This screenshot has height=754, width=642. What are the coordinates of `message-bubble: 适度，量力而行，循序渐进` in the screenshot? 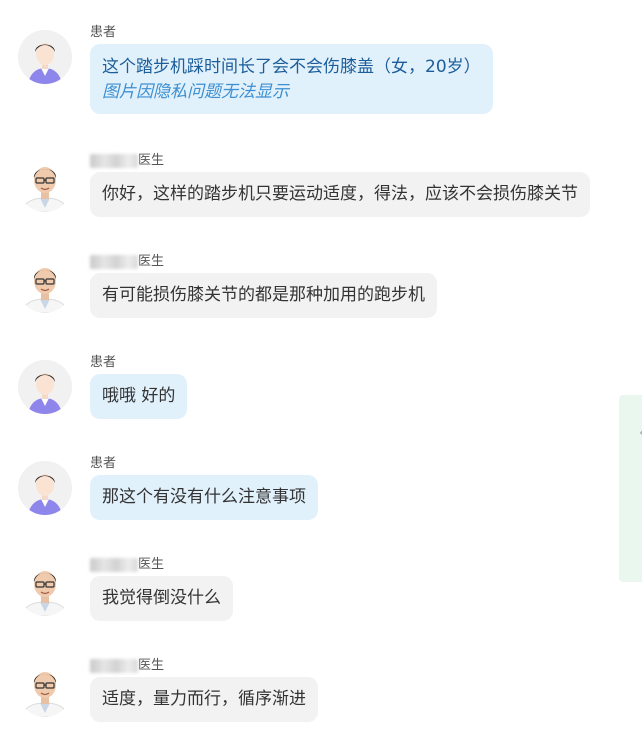 It's located at (204, 699).